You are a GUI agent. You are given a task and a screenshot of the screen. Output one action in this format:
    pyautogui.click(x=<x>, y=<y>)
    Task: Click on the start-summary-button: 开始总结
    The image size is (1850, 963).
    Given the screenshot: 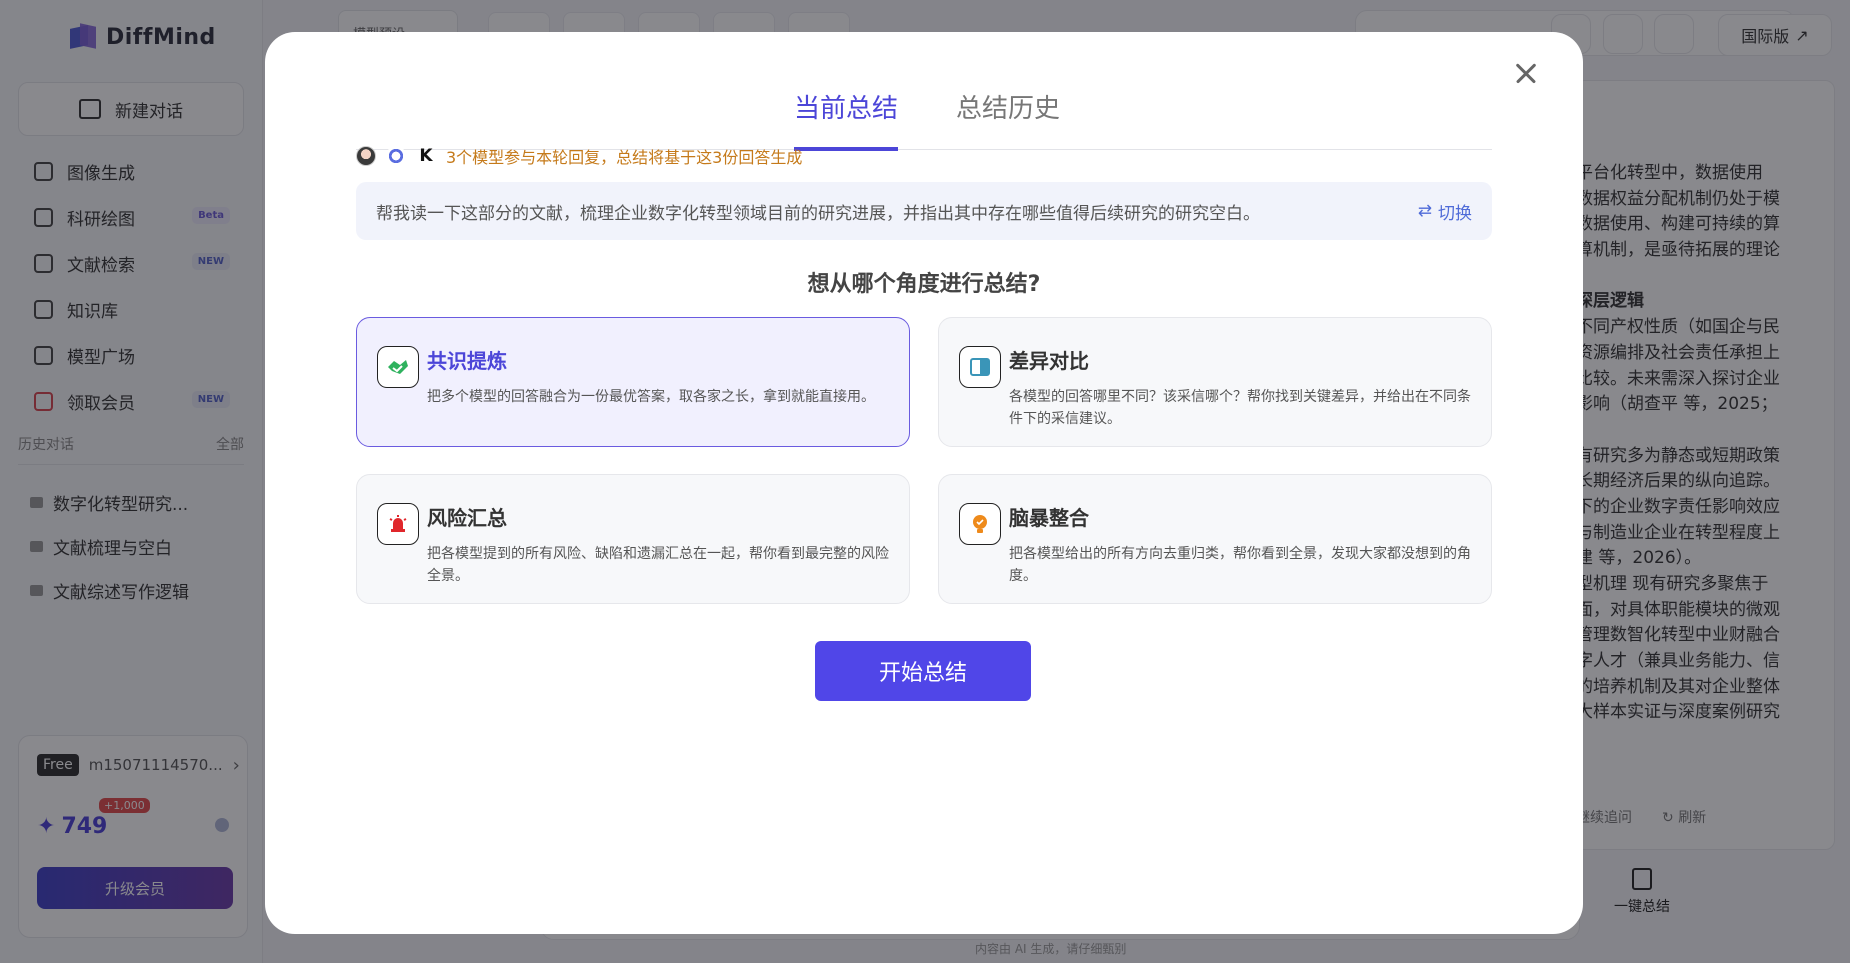 What is the action you would take?
    pyautogui.click(x=923, y=671)
    